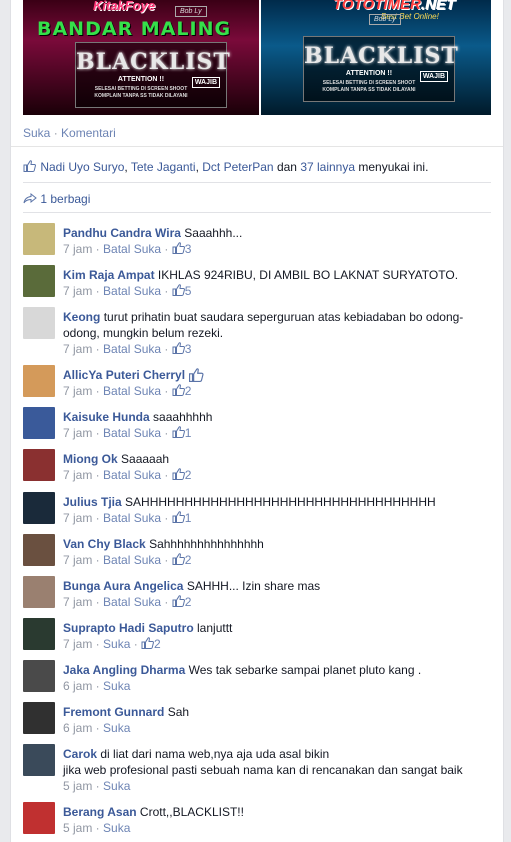 The height and width of the screenshot is (842, 511). I want to click on comment-button: Komentari, so click(88, 133).